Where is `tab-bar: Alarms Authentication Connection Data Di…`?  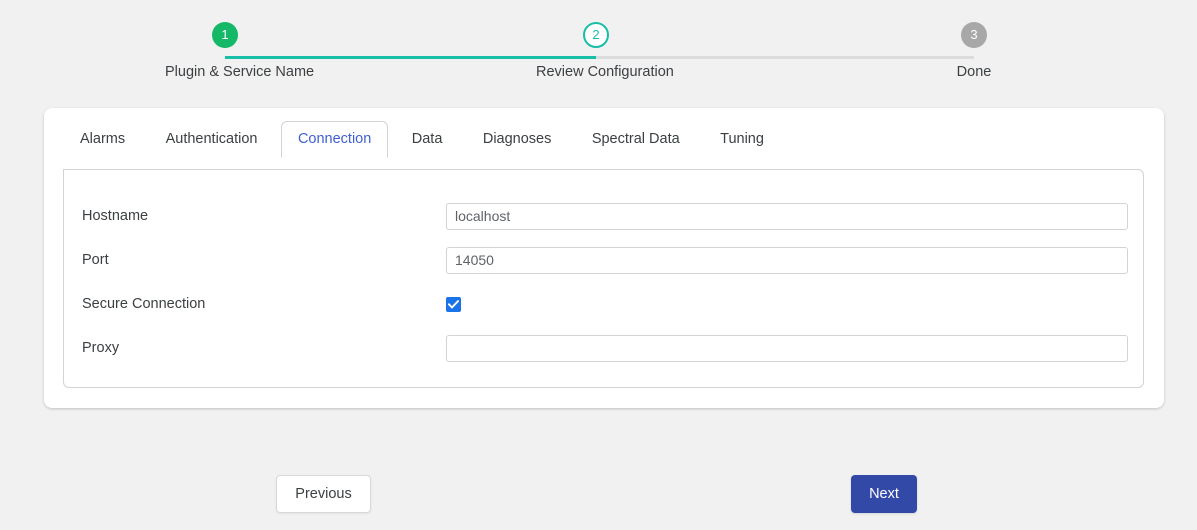 tab-bar: Alarms Authentication Connection Data Di… is located at coordinates (604, 133).